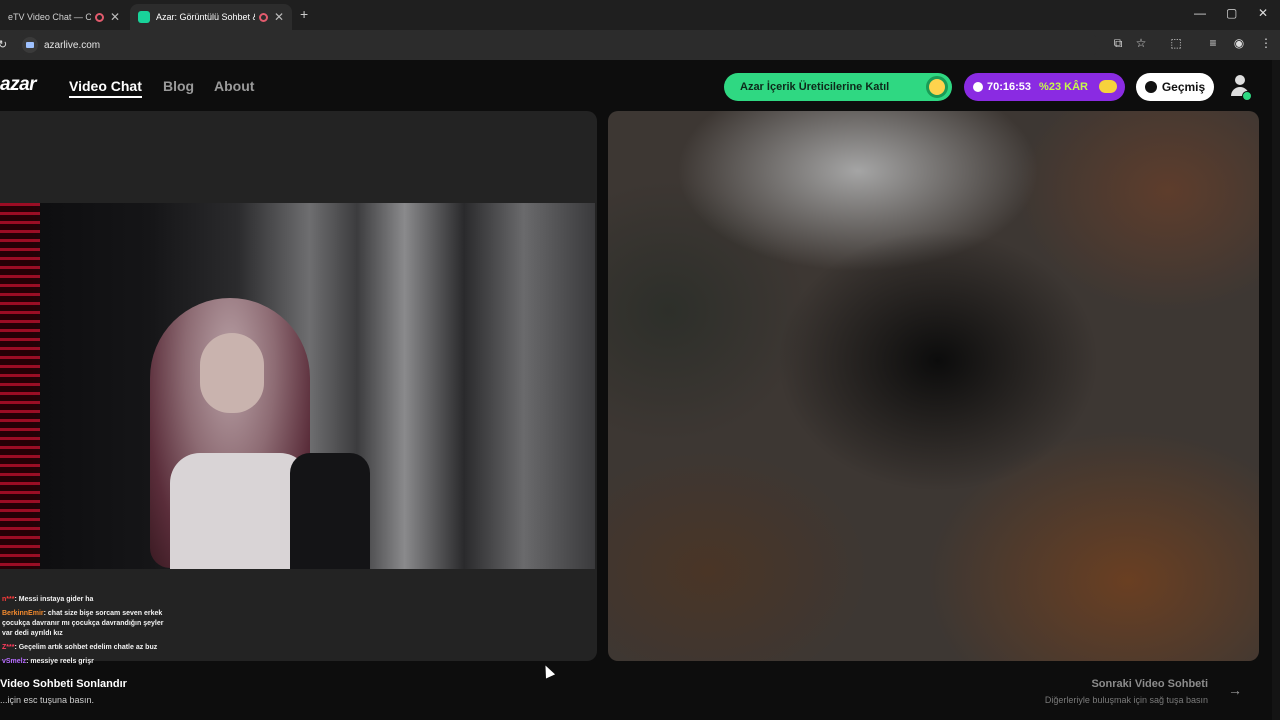 Image resolution: width=1280 pixels, height=720 pixels. What do you see at coordinates (1276, 390) in the screenshot?
I see `page-scrollbar` at bounding box center [1276, 390].